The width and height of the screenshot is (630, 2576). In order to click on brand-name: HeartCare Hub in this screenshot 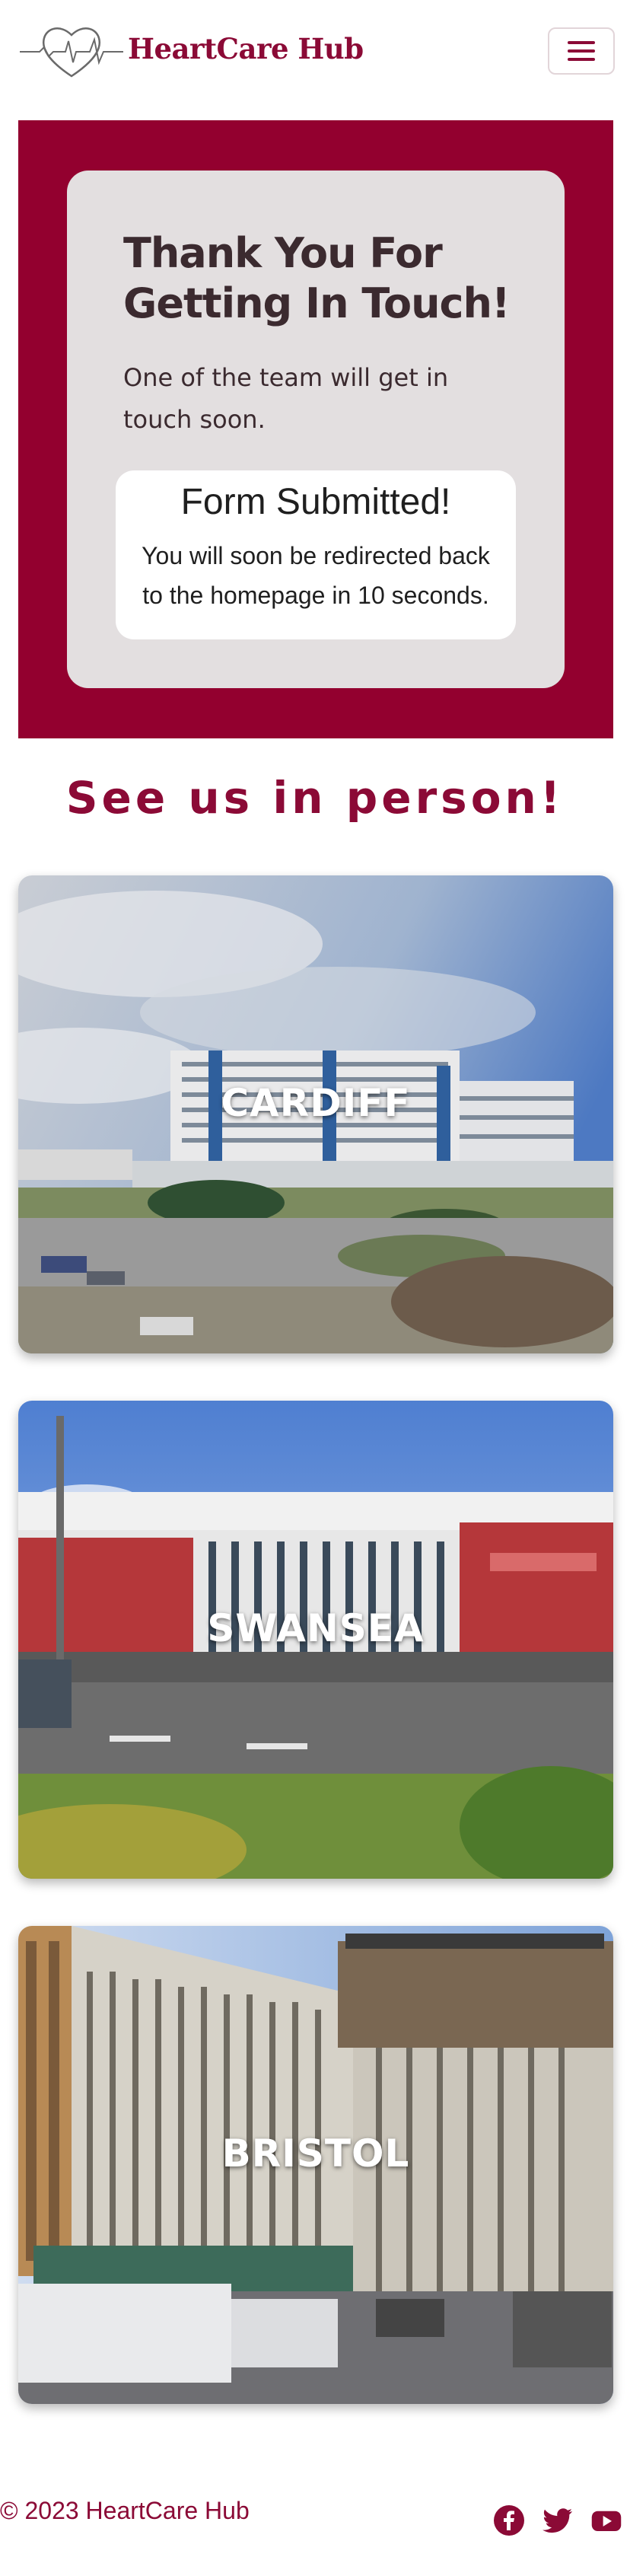, I will do `click(246, 48)`.